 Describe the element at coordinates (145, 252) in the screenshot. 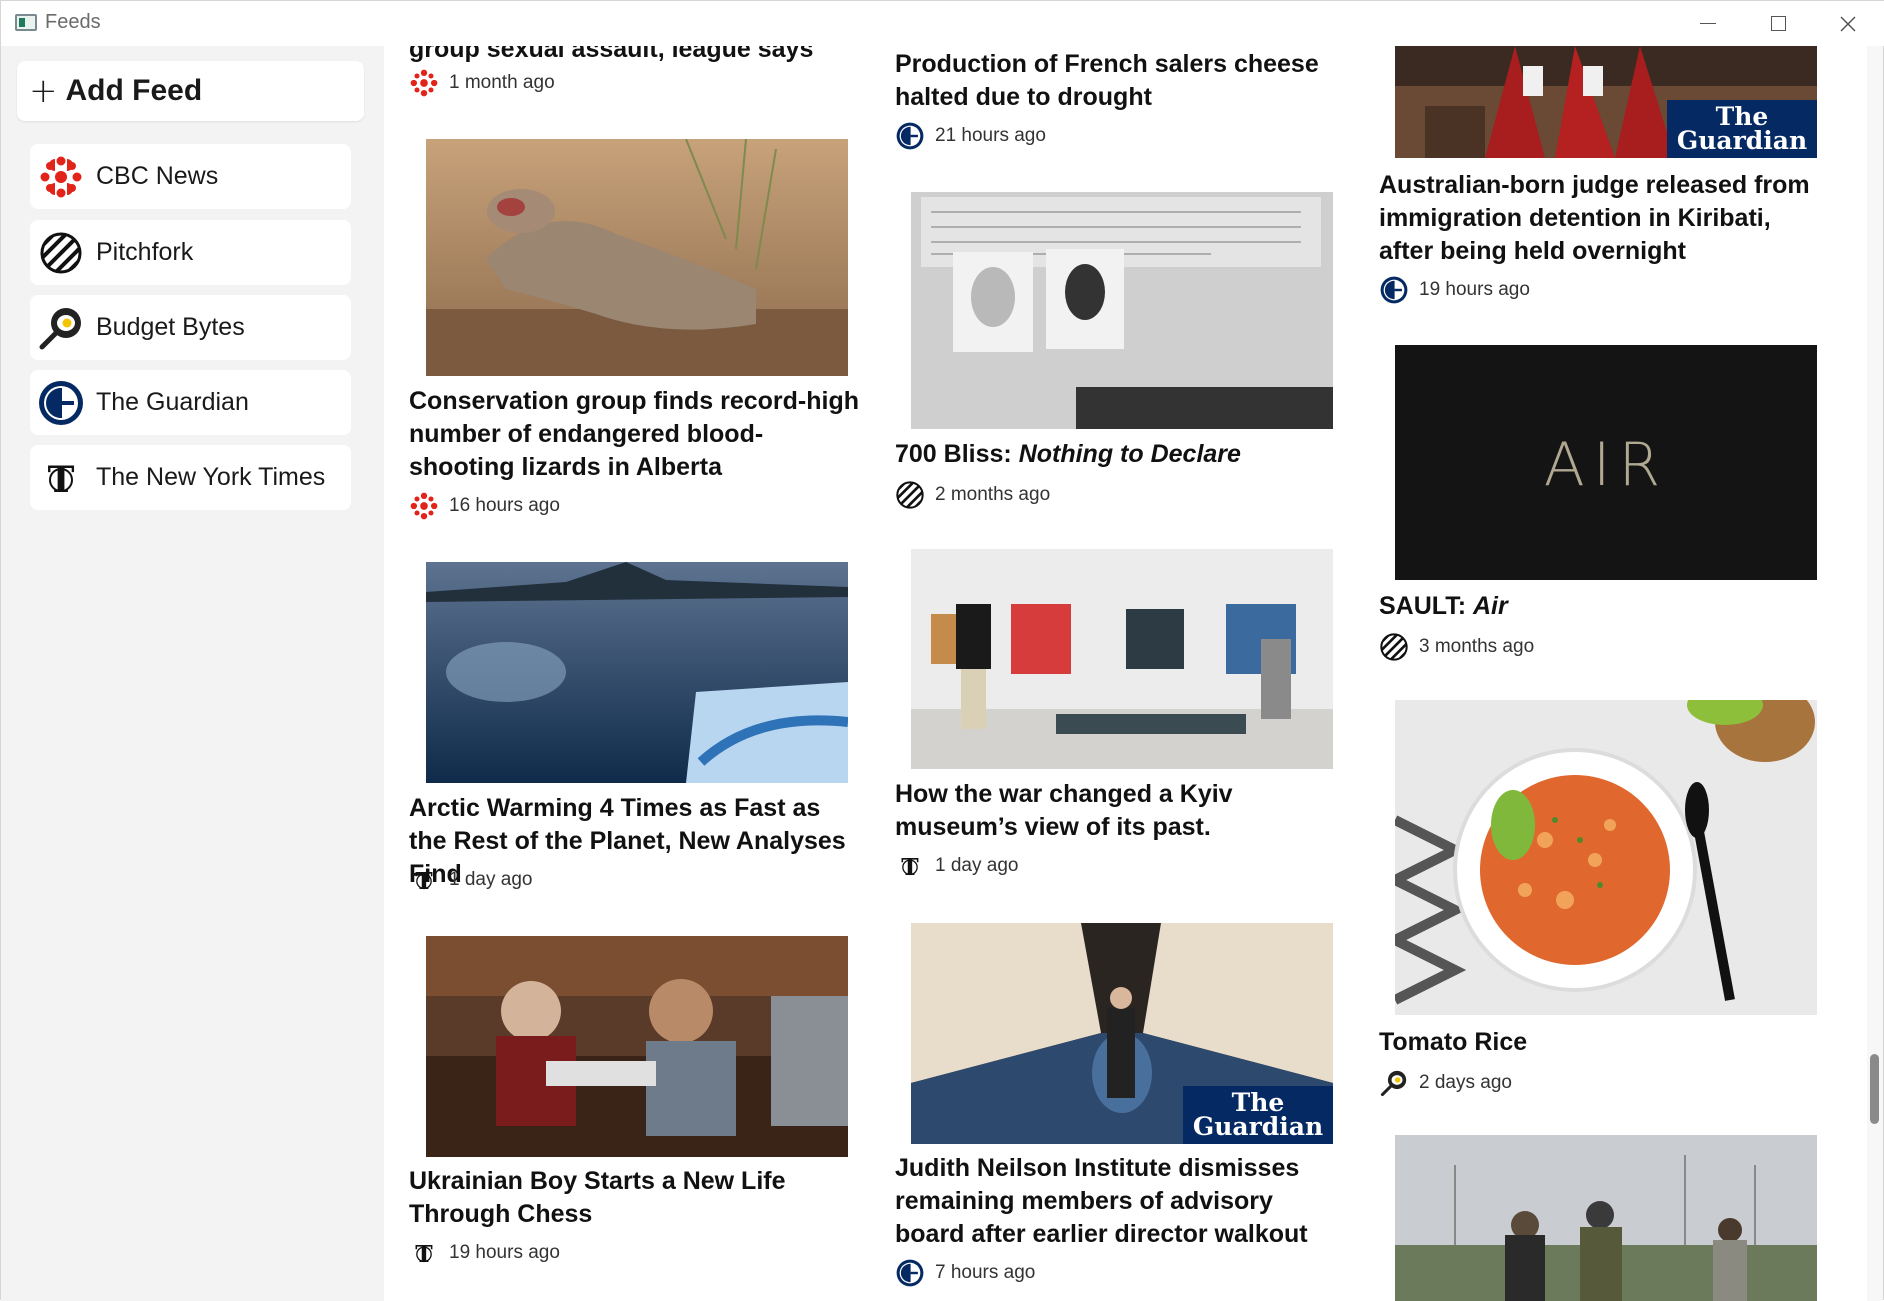

I see `sidebar-item-label: Pitchfork` at that location.